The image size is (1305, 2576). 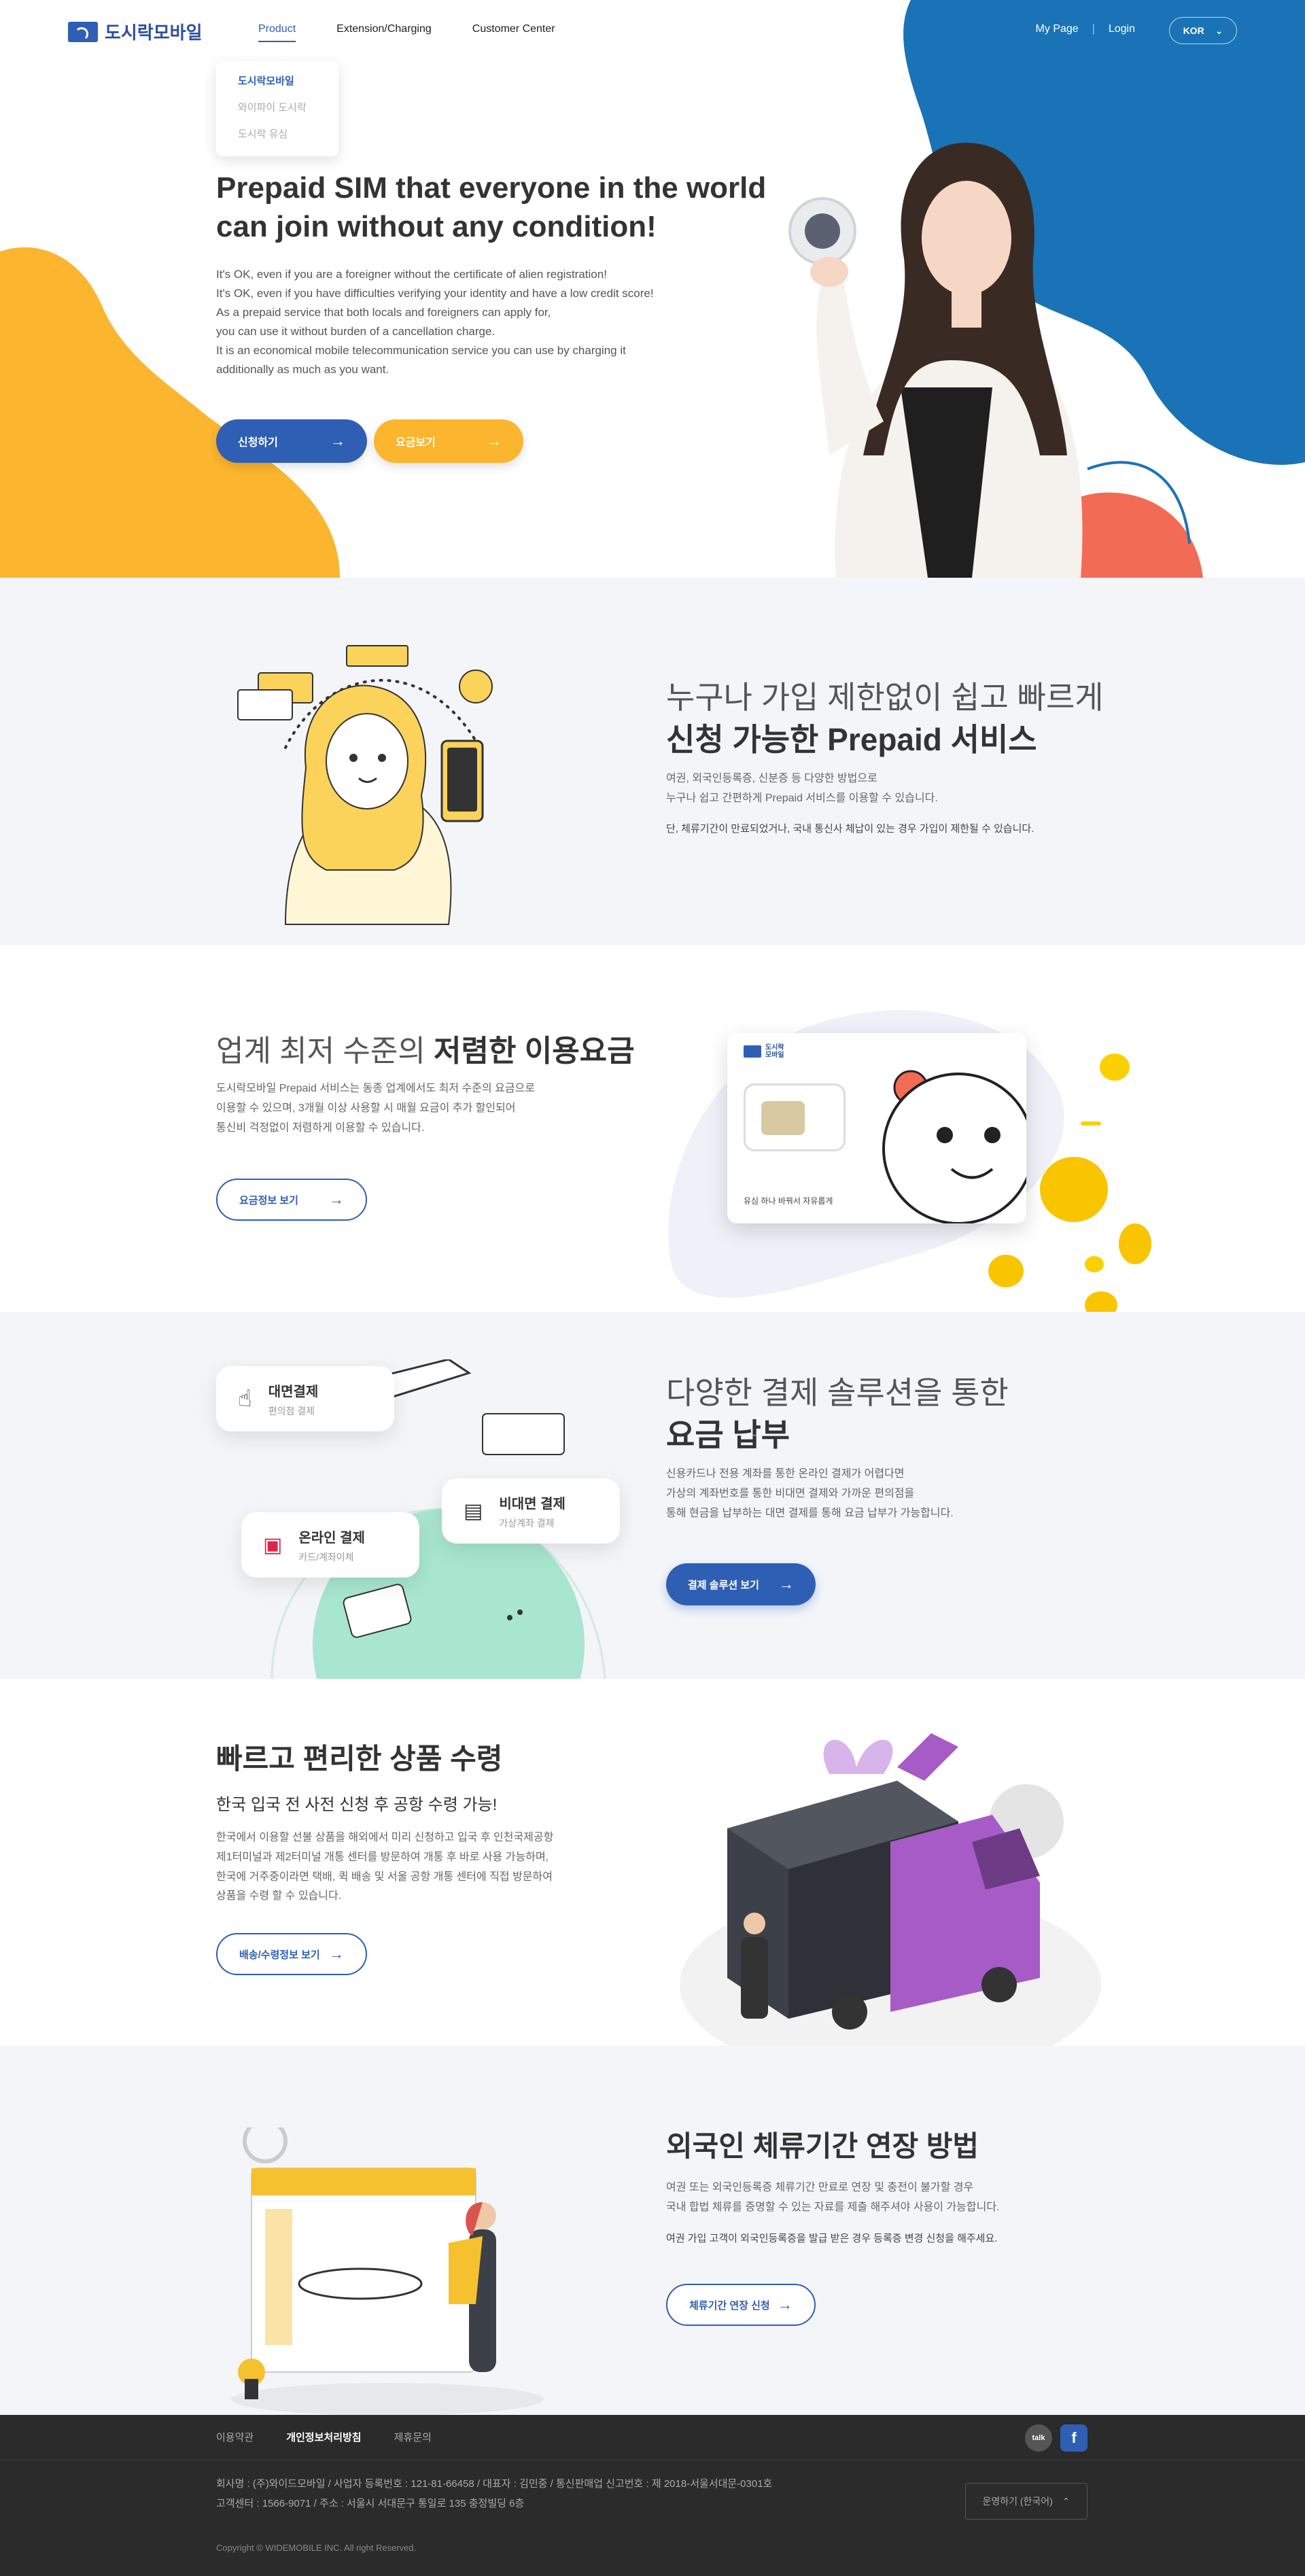 What do you see at coordinates (359, 1759) in the screenshot?
I see `section4-title: 빠르고 편리한 상품 수령` at bounding box center [359, 1759].